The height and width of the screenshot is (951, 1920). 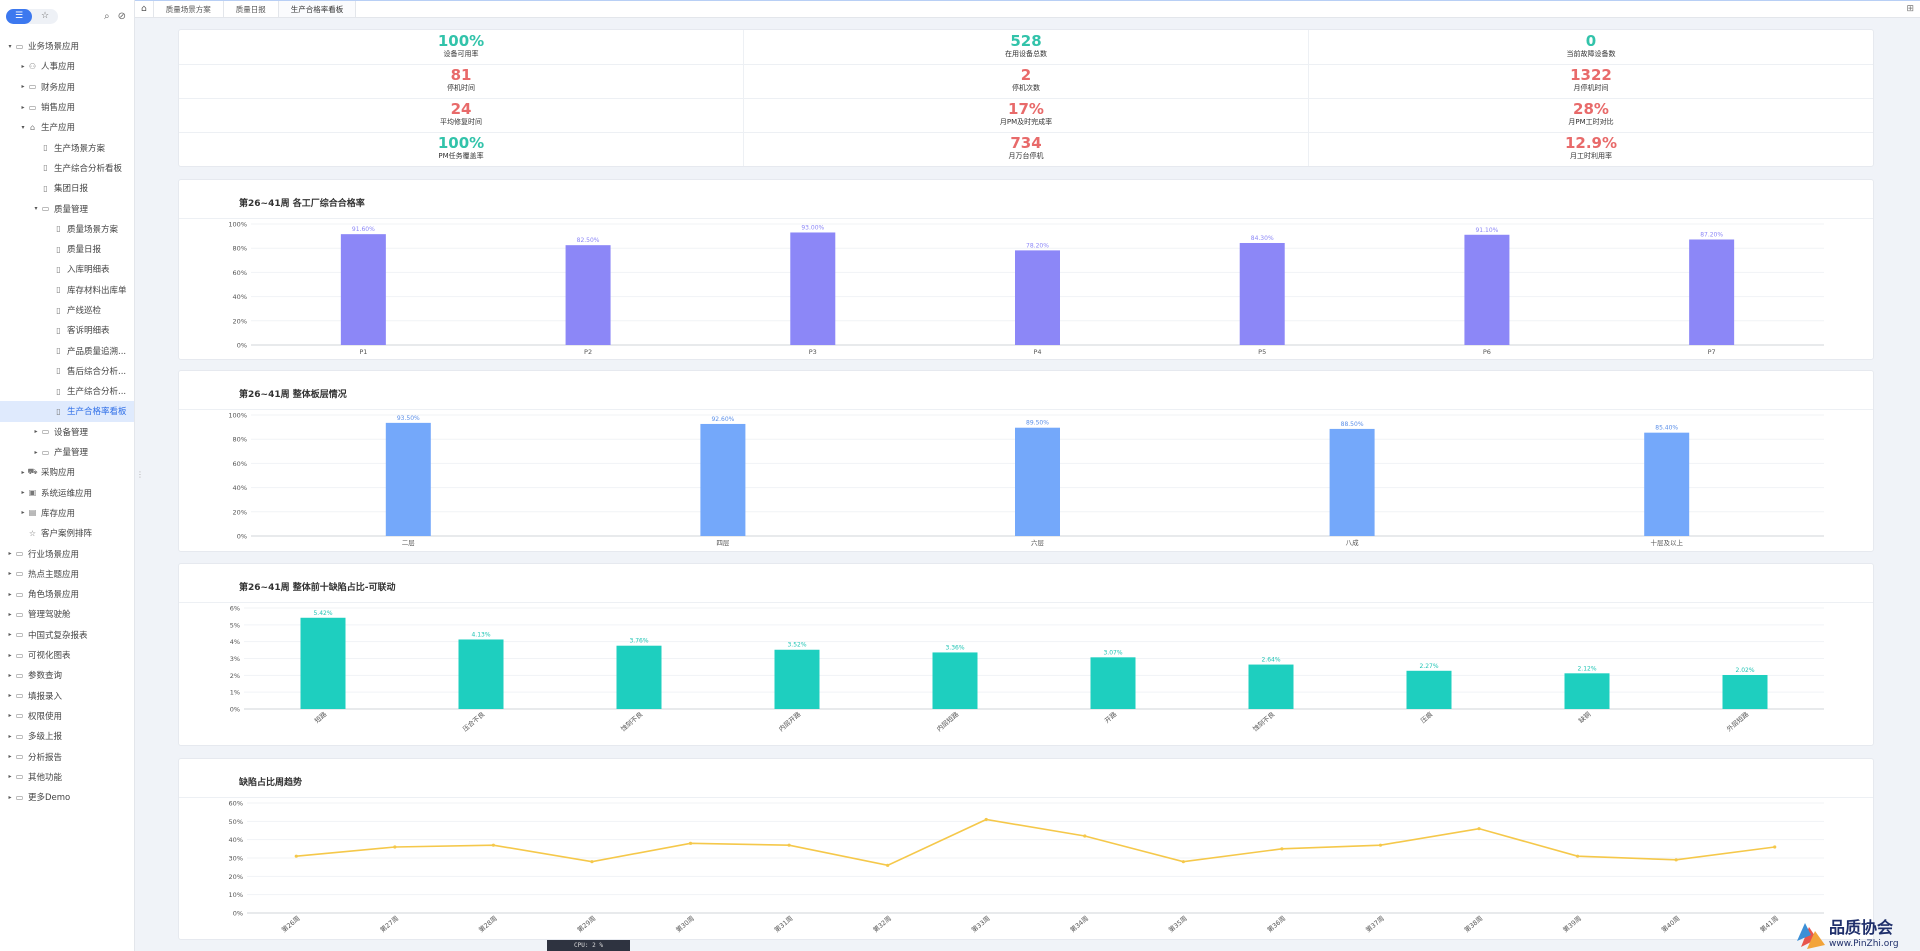 I want to click on x-tick-label: 第26周, so click(x=290, y=924).